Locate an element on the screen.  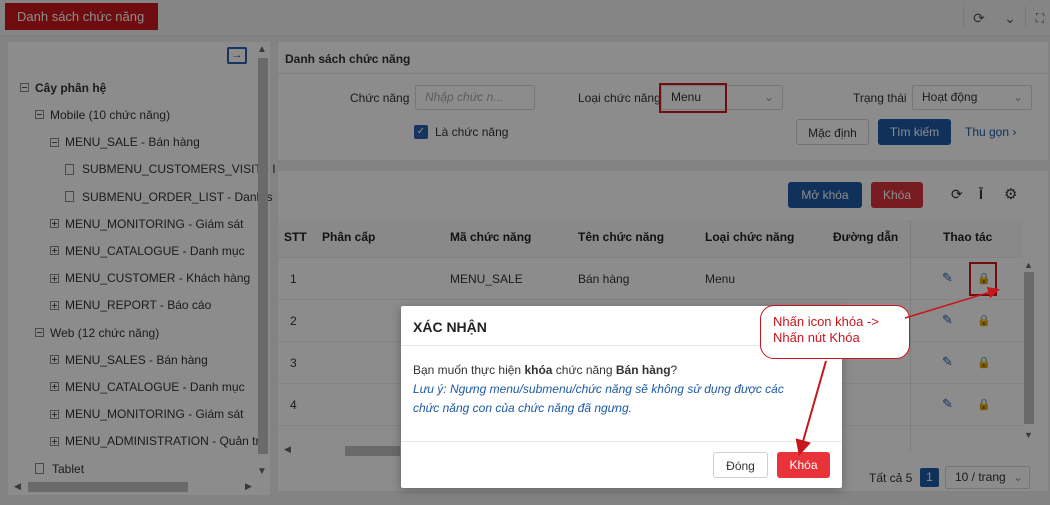
arrow-to-lock-button is located at coordinates (811, 408).